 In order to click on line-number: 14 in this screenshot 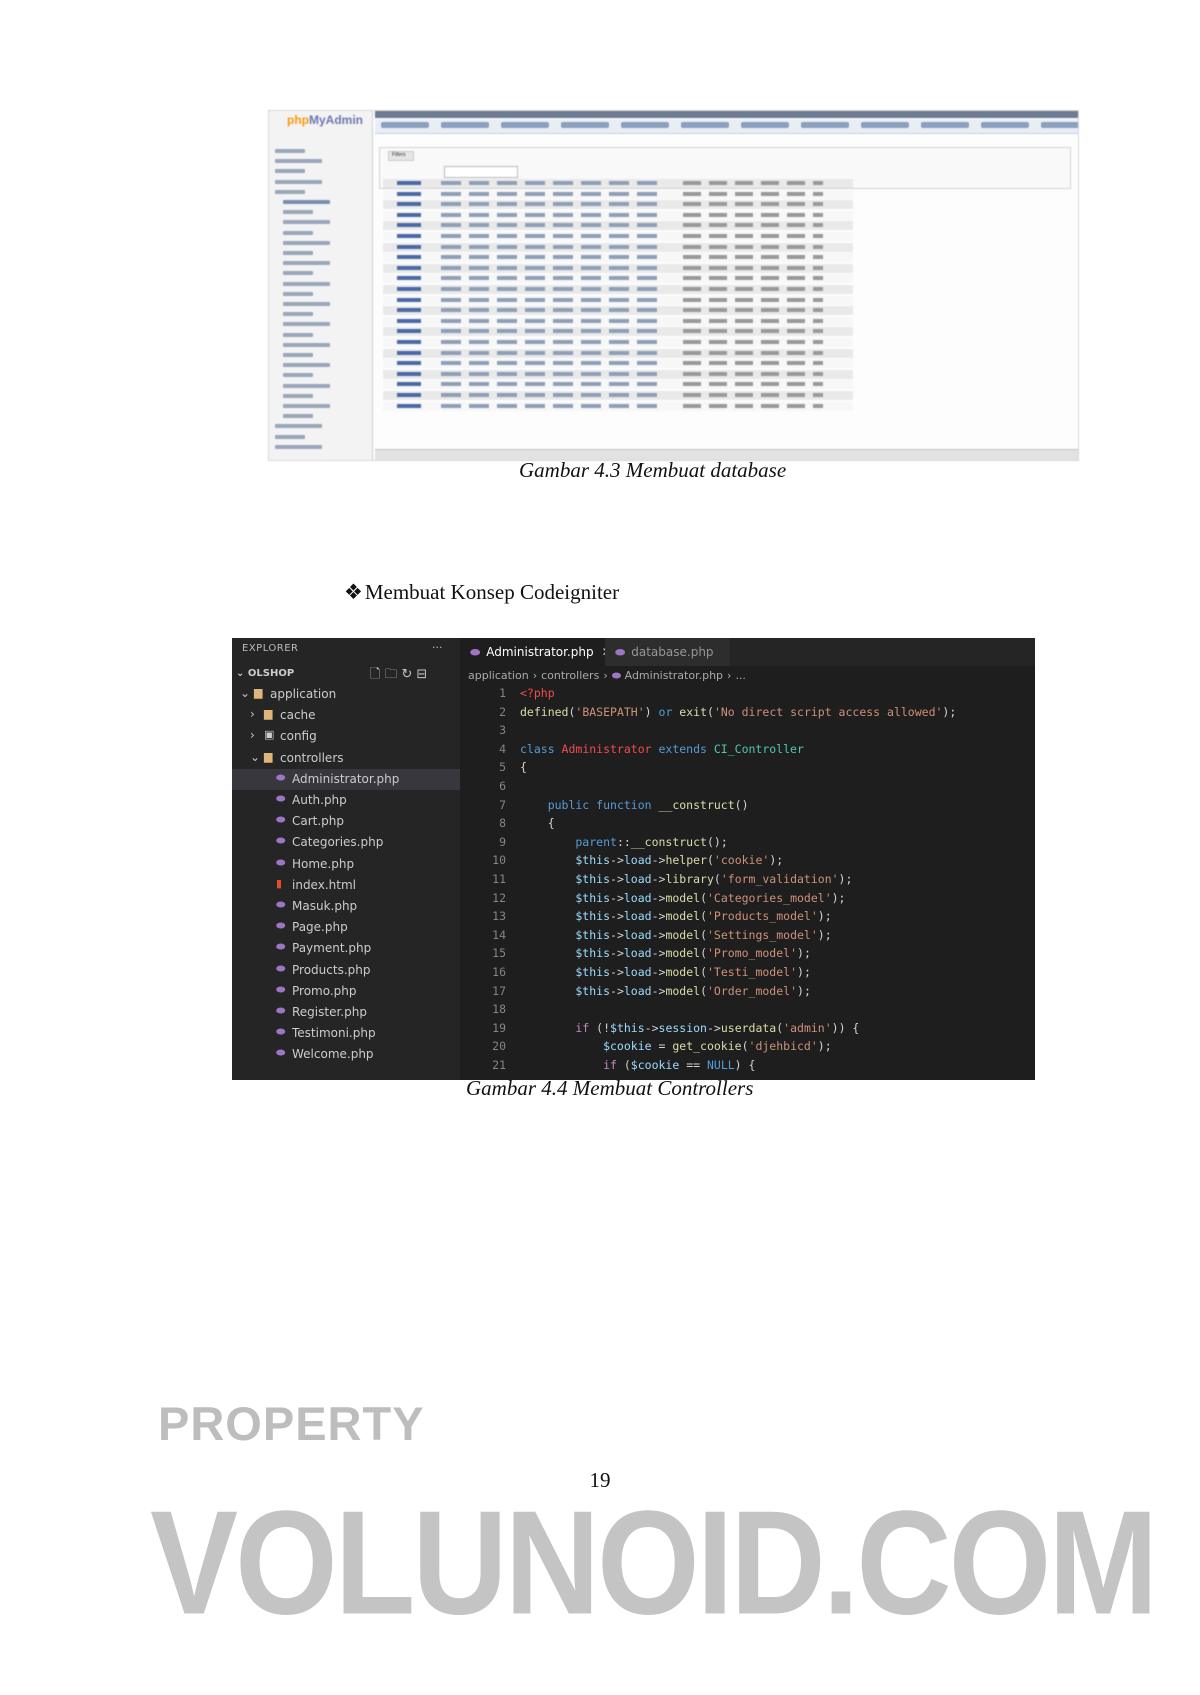, I will do `click(499, 934)`.